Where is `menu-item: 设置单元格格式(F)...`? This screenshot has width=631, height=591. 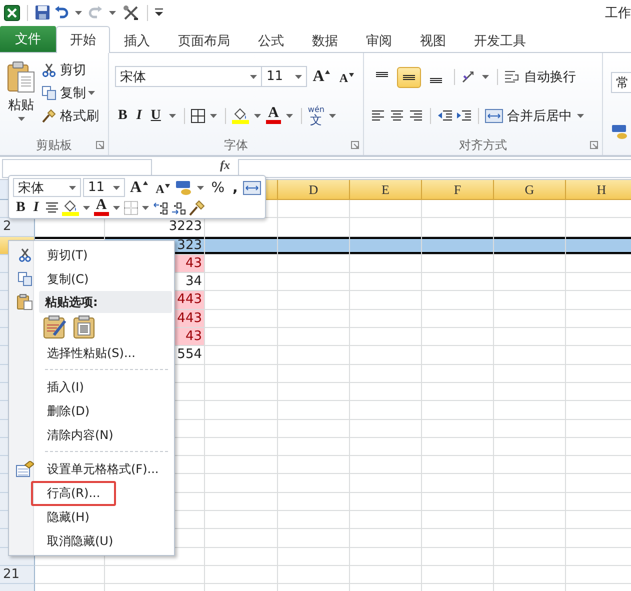 menu-item: 设置单元格格式(F)... is located at coordinates (103, 469).